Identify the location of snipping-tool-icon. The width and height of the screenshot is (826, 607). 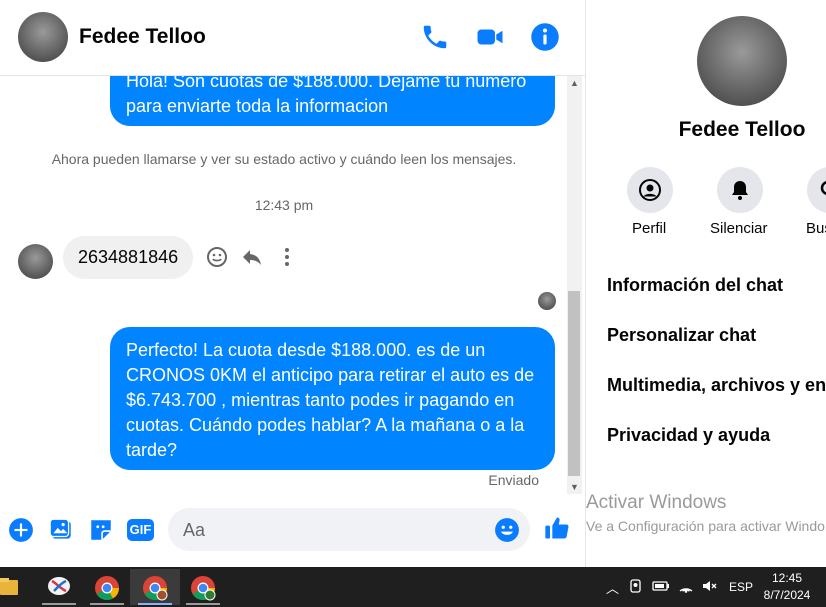
(59, 586).